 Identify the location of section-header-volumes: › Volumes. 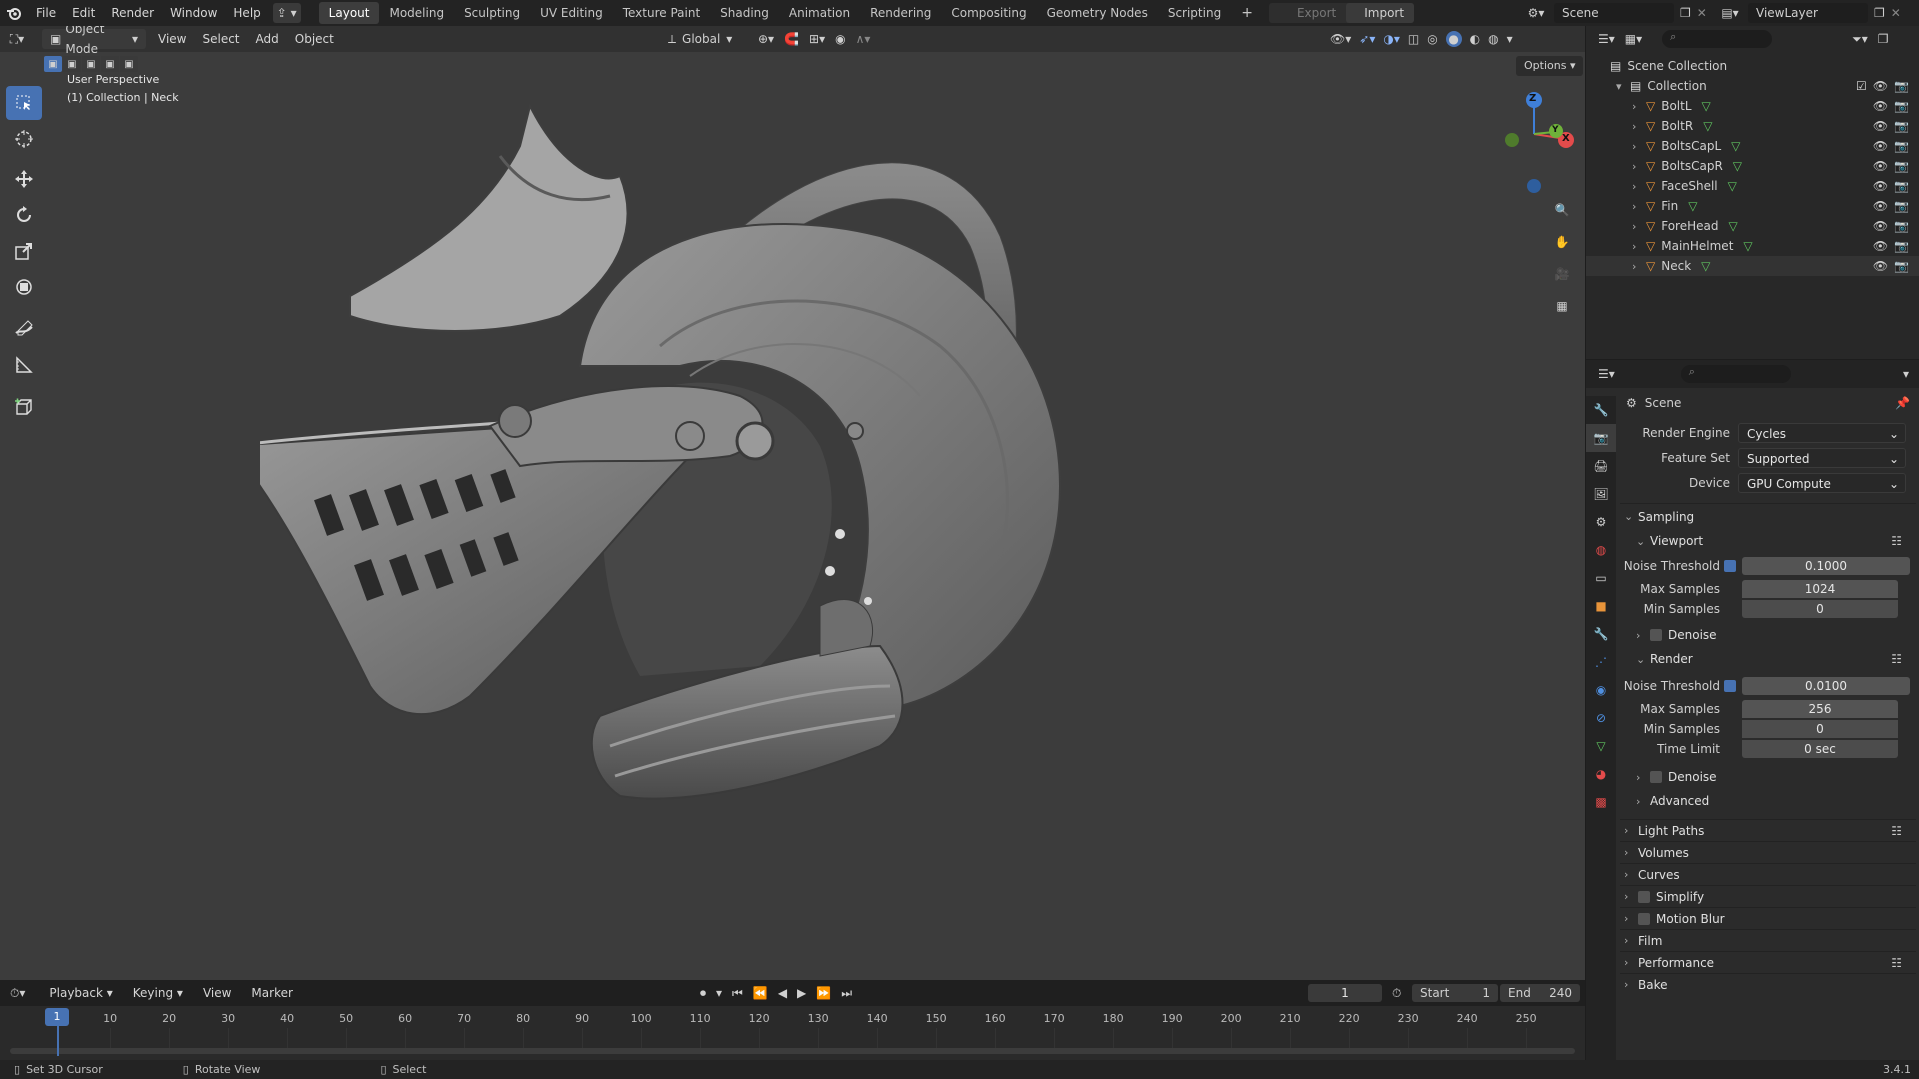
(1768, 852).